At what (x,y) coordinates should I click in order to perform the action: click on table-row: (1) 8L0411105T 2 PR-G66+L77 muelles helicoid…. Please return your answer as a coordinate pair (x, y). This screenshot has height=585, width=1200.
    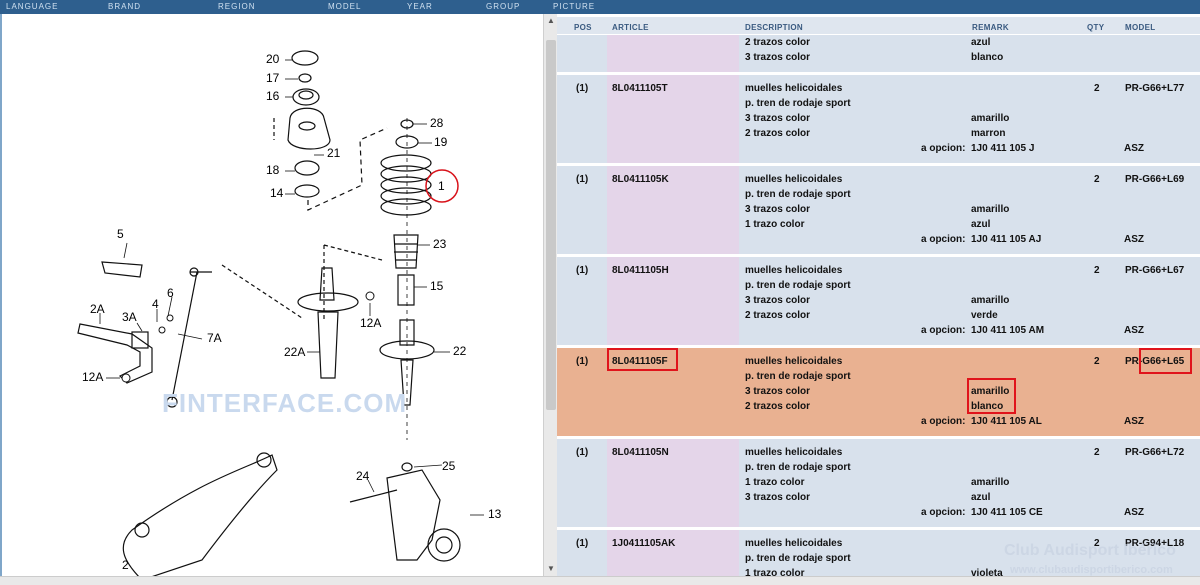
    Looking at the image, I should click on (878, 118).